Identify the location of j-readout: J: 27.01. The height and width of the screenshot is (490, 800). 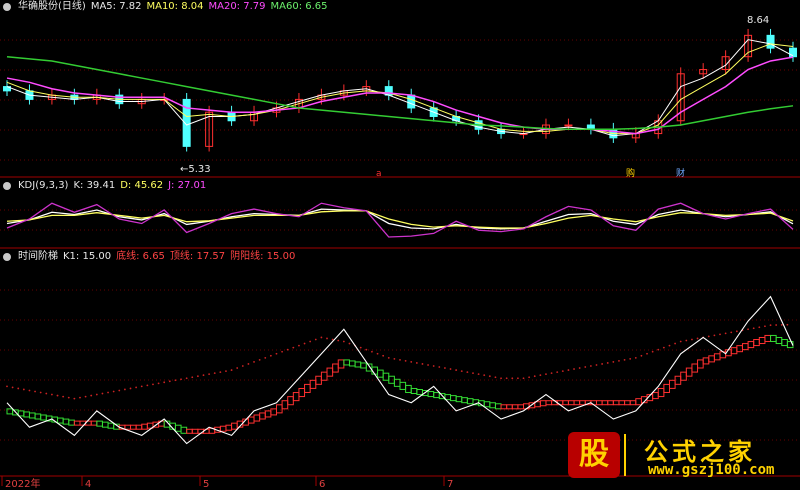
(187, 185).